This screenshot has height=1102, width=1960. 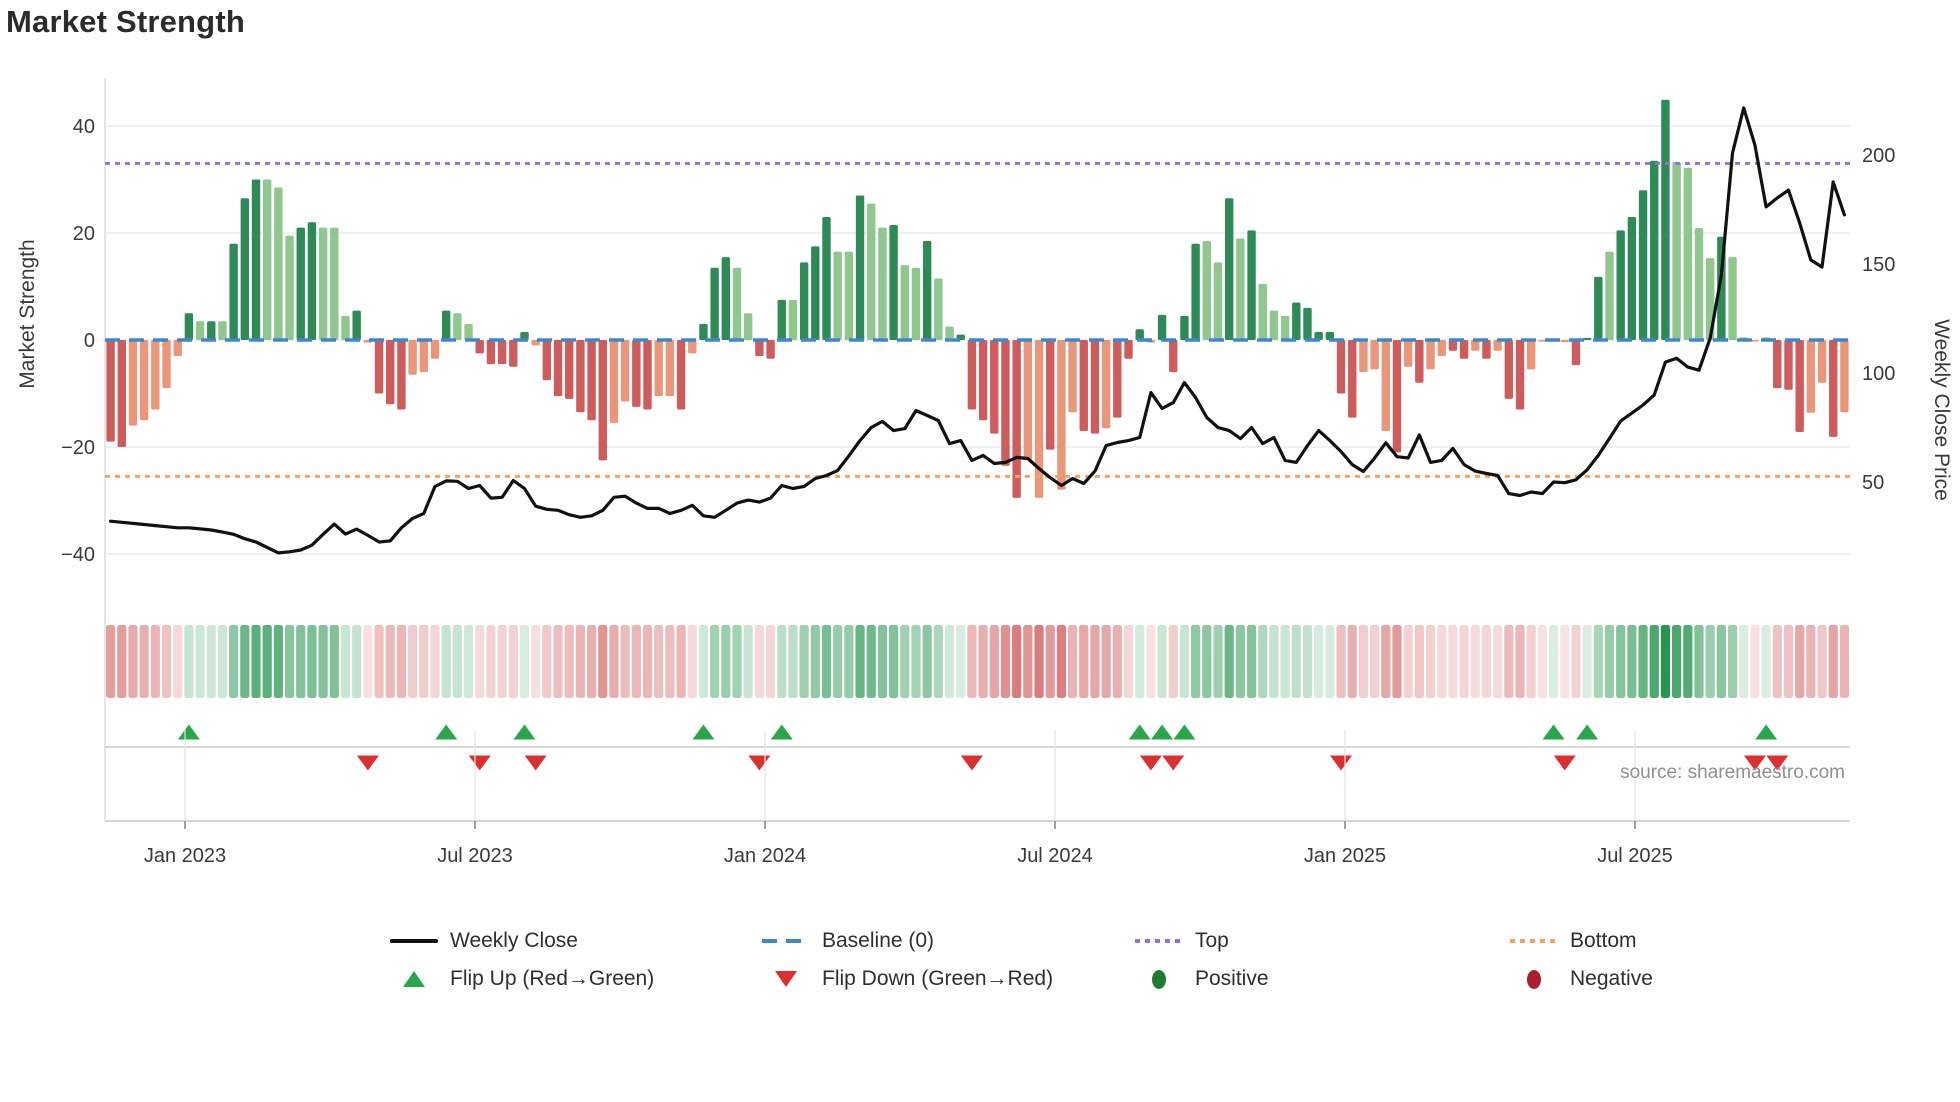 What do you see at coordinates (78, 555) in the screenshot?
I see `tick-label: −40` at bounding box center [78, 555].